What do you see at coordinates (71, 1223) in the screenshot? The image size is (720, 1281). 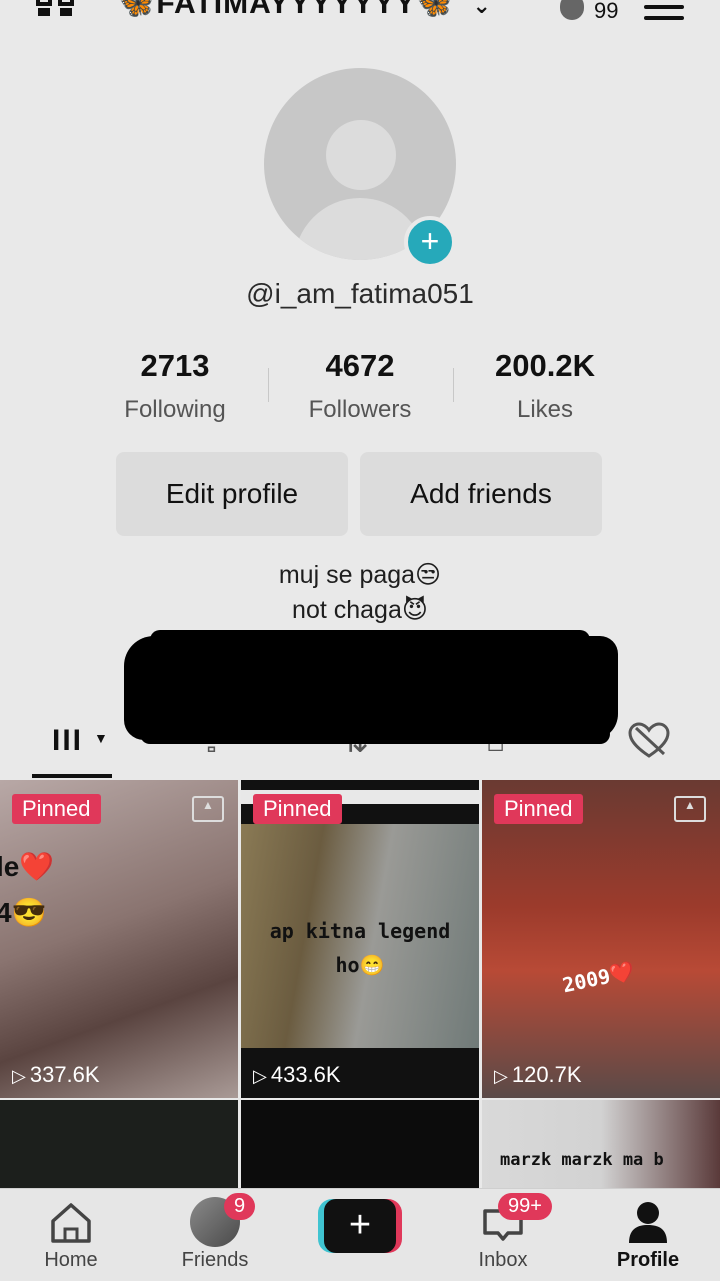 I see `home-icon` at bounding box center [71, 1223].